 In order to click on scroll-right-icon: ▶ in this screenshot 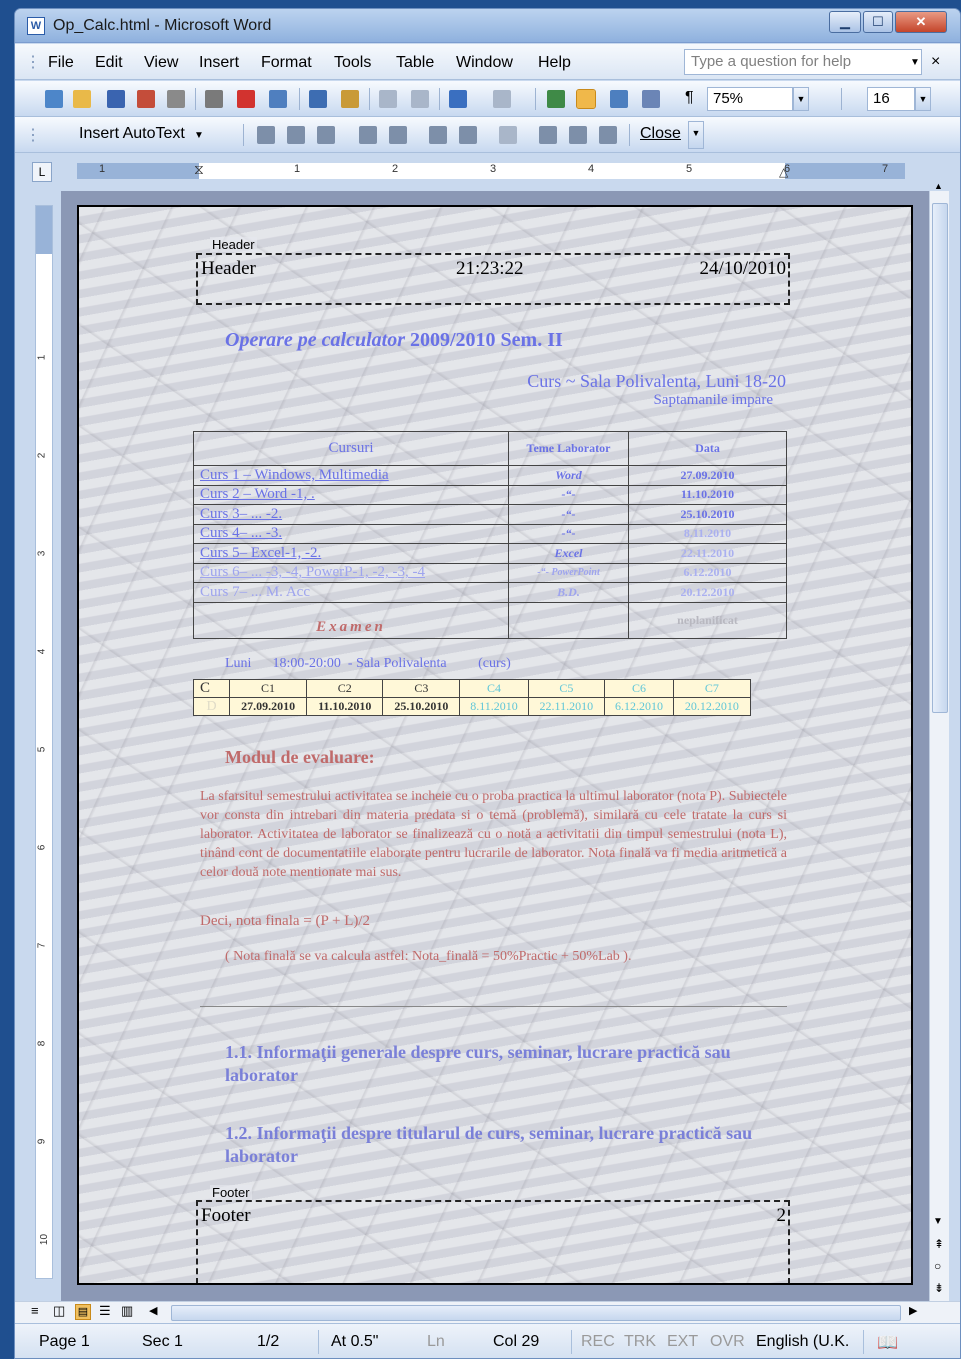, I will do `click(913, 1310)`.